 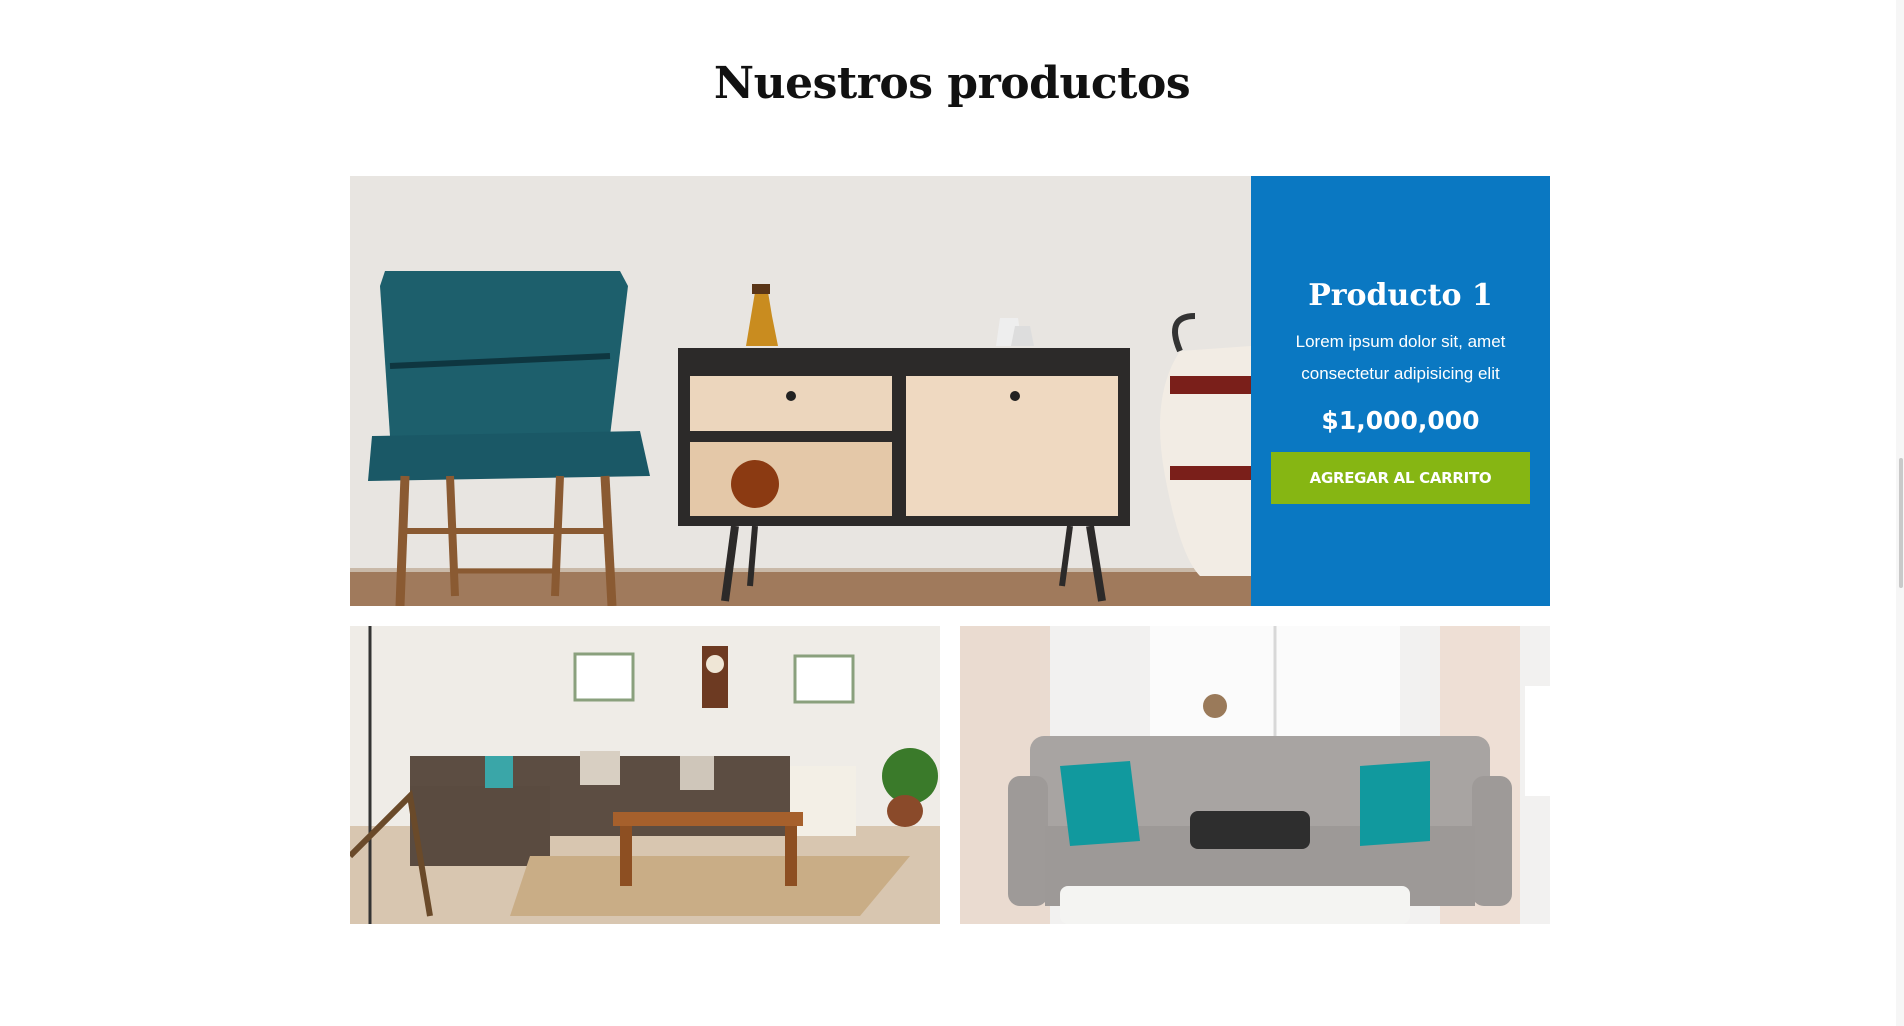 I want to click on sofa-image, so click(x=1255, y=775).